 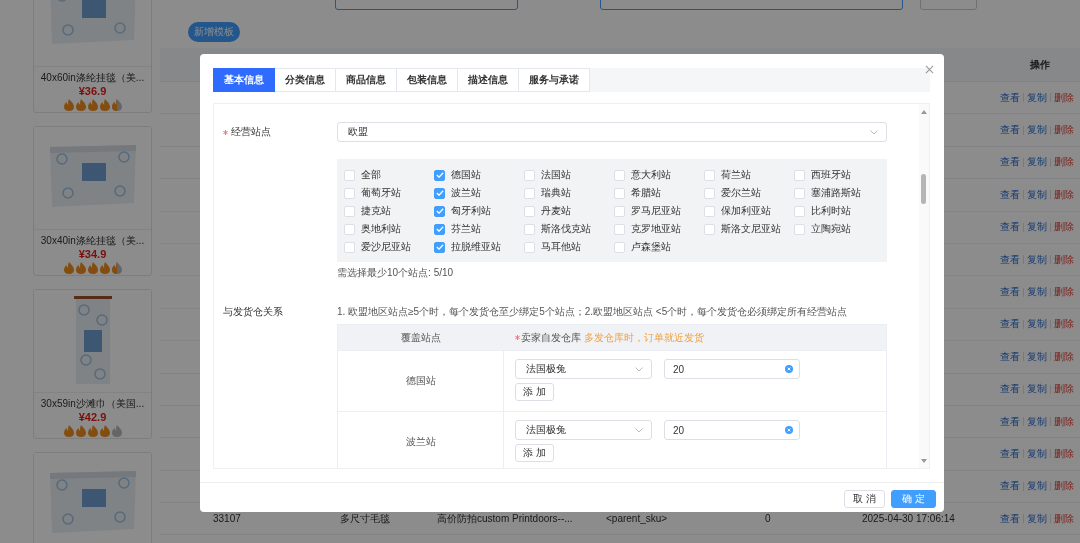 I want to click on confirm-button: 确 定, so click(x=913, y=499).